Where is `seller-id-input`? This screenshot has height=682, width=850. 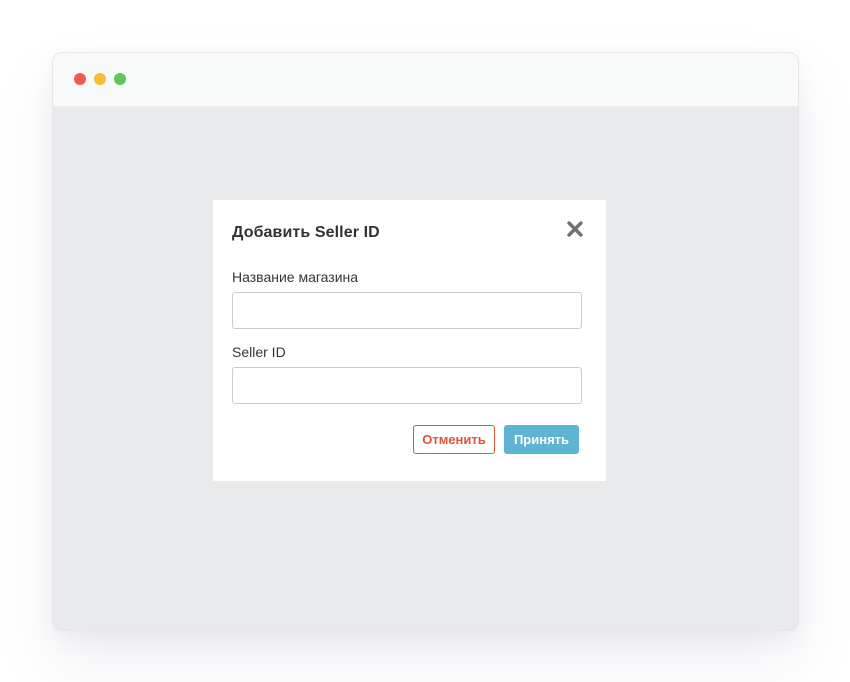
seller-id-input is located at coordinates (407, 385).